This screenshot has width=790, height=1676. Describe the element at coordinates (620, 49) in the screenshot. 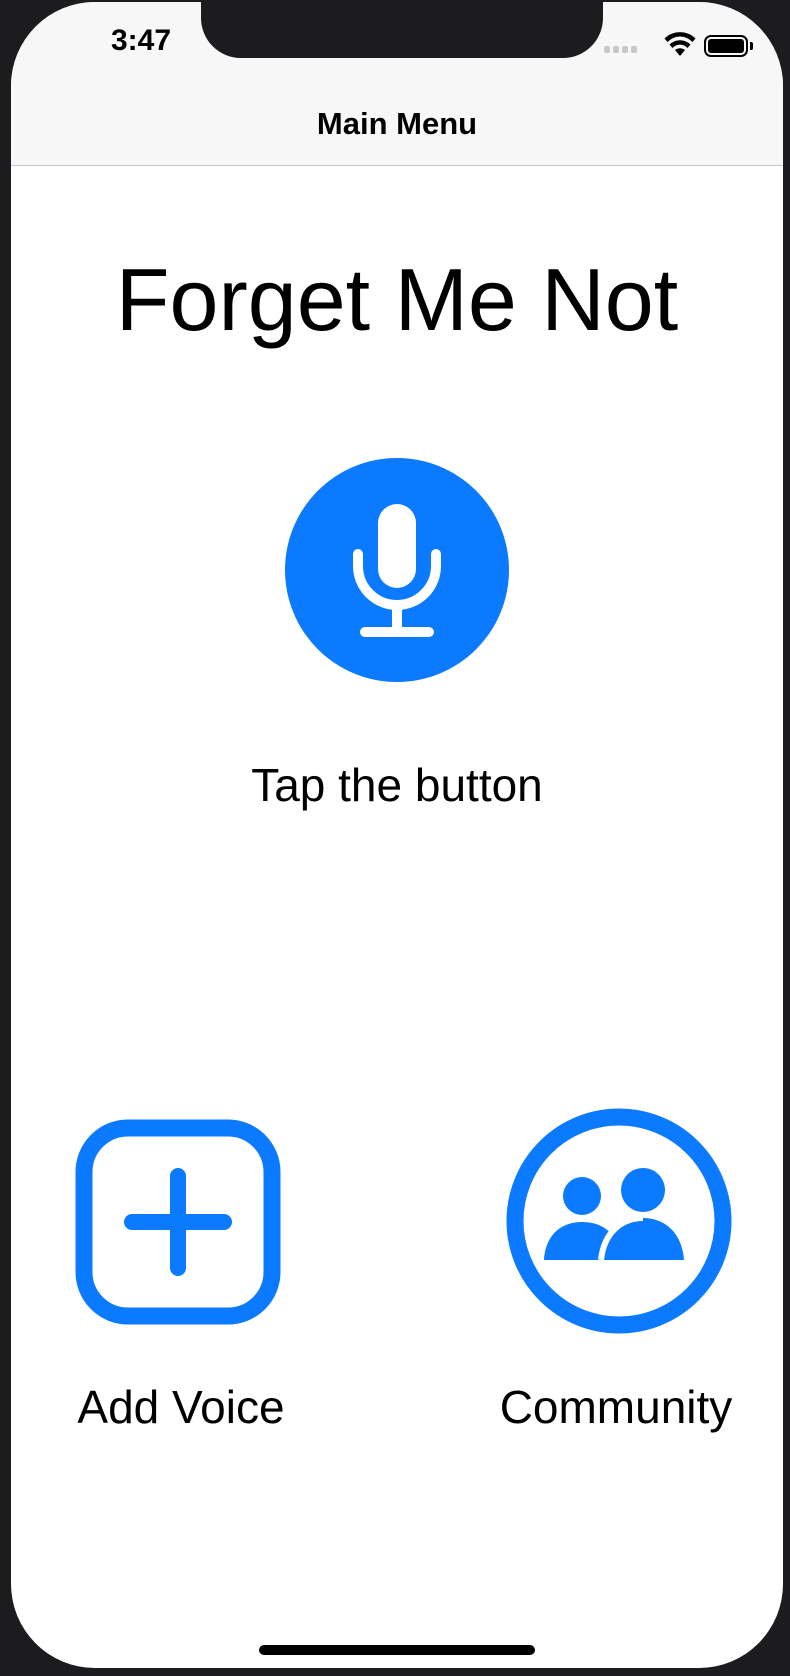

I see `cellular-signal-icon` at that location.